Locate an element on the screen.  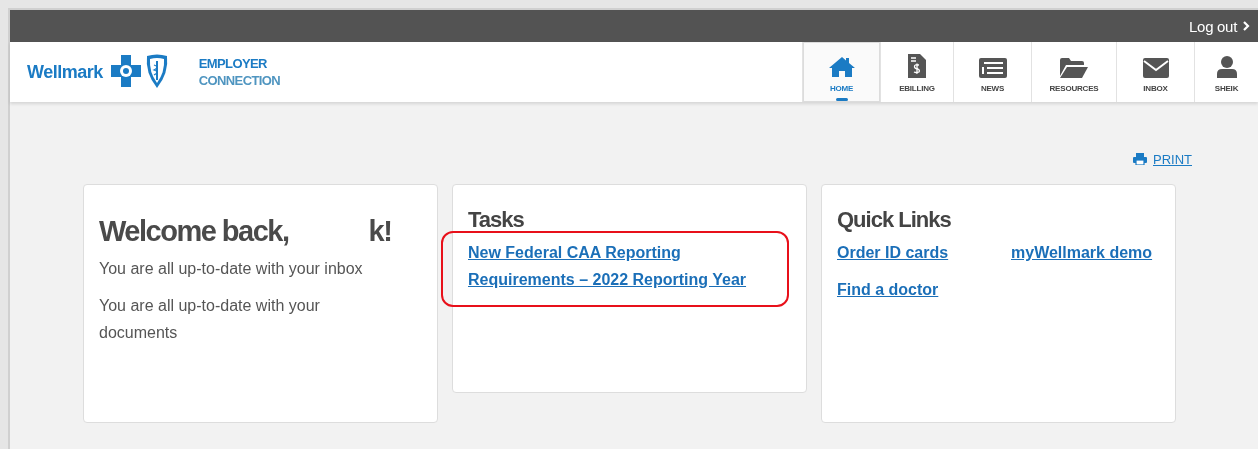
logout-link: Log out is located at coordinates (1219, 26).